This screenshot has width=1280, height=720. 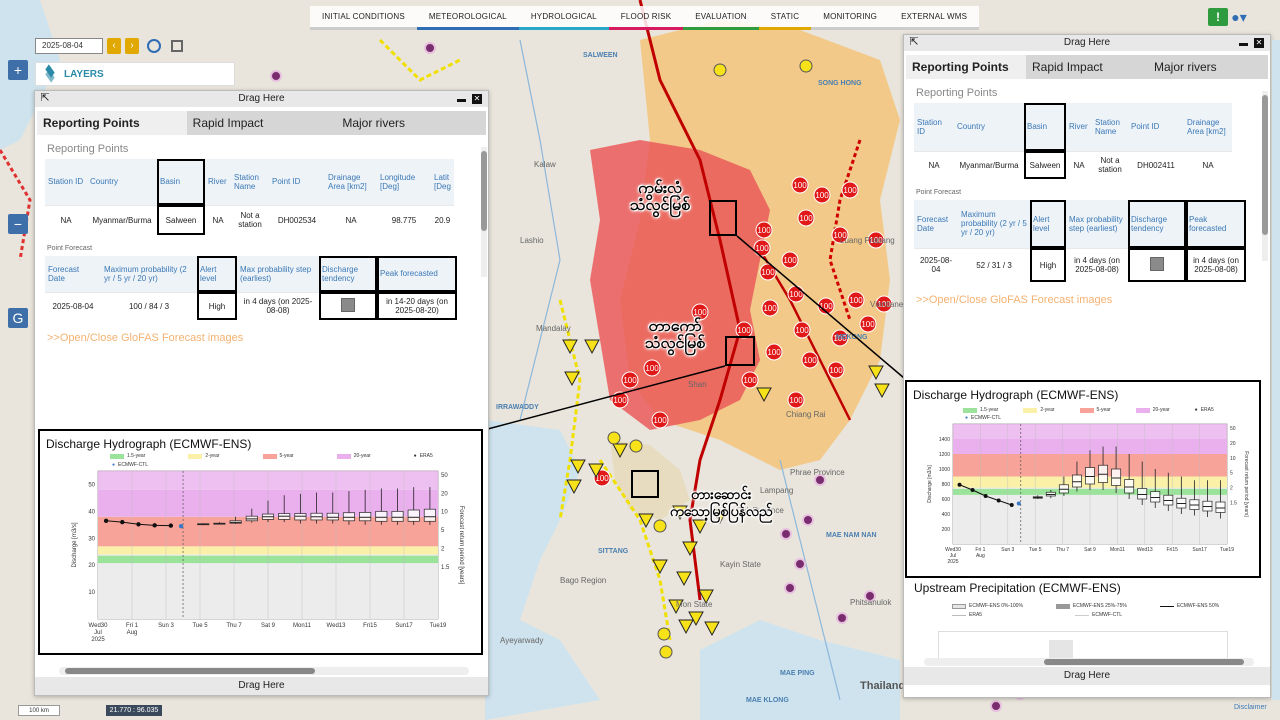 What do you see at coordinates (250, 182) in the screenshot?
I see `station-header-cell: Station Name` at bounding box center [250, 182].